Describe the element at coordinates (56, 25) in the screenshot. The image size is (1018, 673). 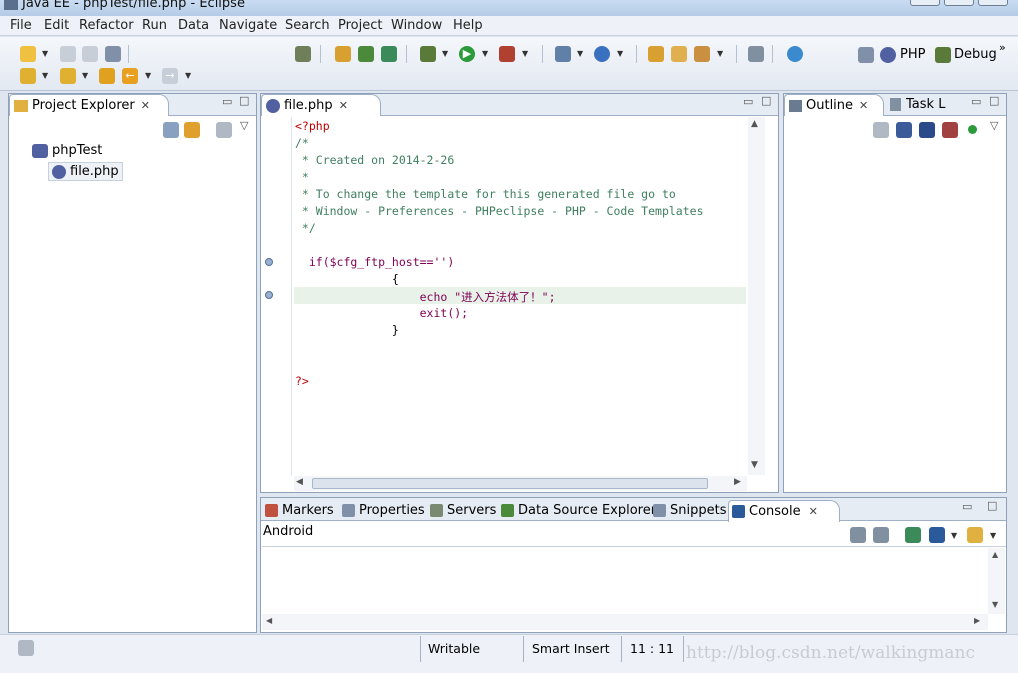
I see `menu-edit: Edit` at that location.